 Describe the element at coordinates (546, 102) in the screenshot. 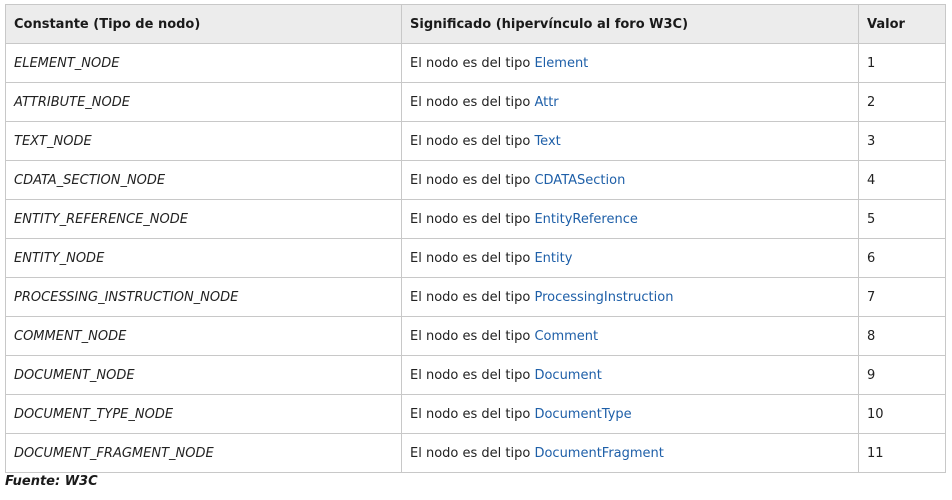

I see `w3c-type-link: Attr` at that location.